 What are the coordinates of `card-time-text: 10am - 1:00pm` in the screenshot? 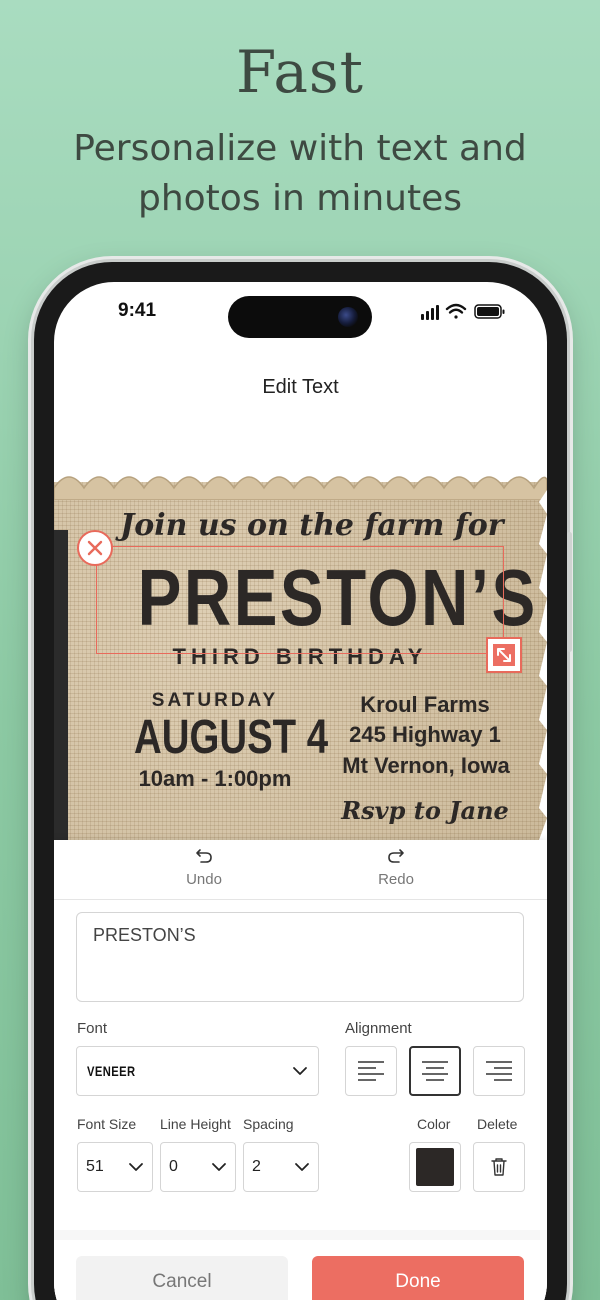 It's located at (215, 779).